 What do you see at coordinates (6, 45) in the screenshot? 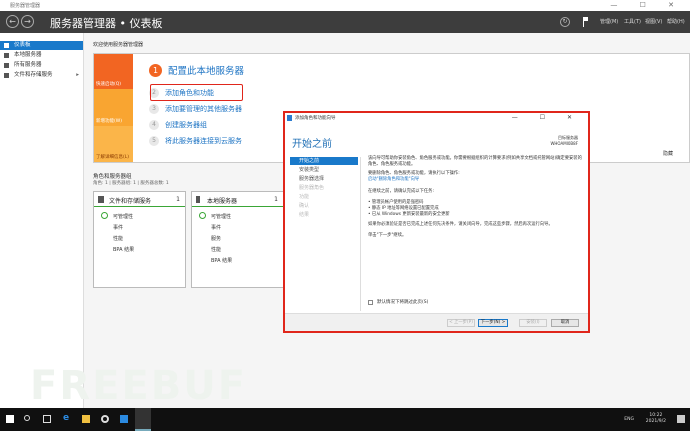
I see `dashboard-icon` at bounding box center [6, 45].